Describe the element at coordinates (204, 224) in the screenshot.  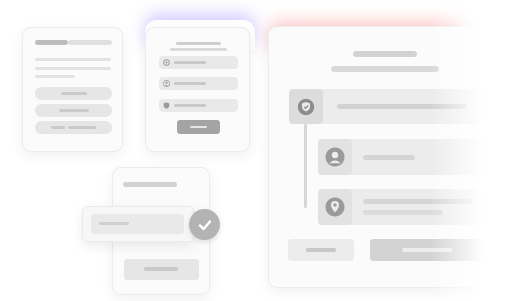
I see `check-circle-icon` at that location.